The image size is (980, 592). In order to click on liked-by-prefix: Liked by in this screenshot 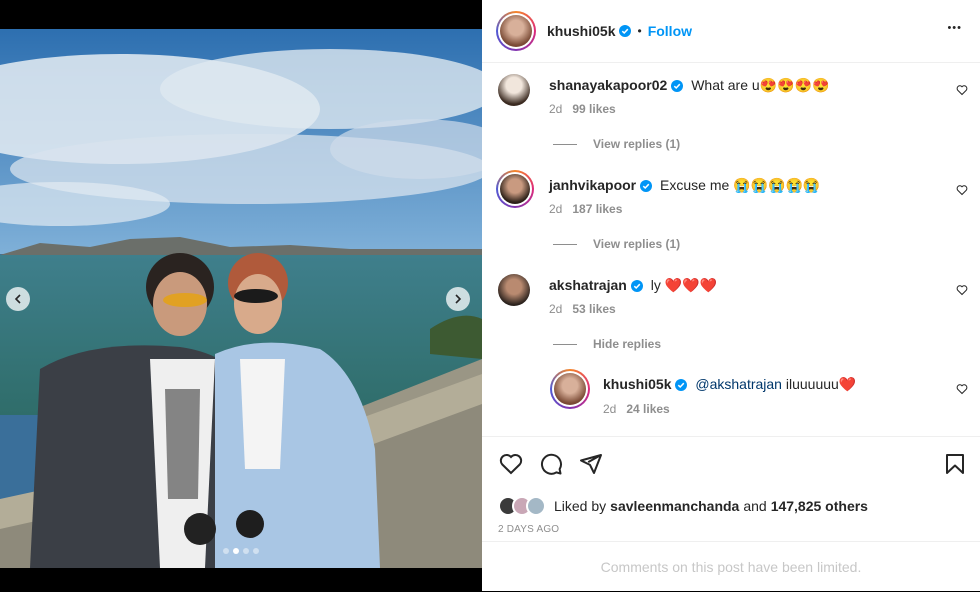, I will do `click(580, 506)`.